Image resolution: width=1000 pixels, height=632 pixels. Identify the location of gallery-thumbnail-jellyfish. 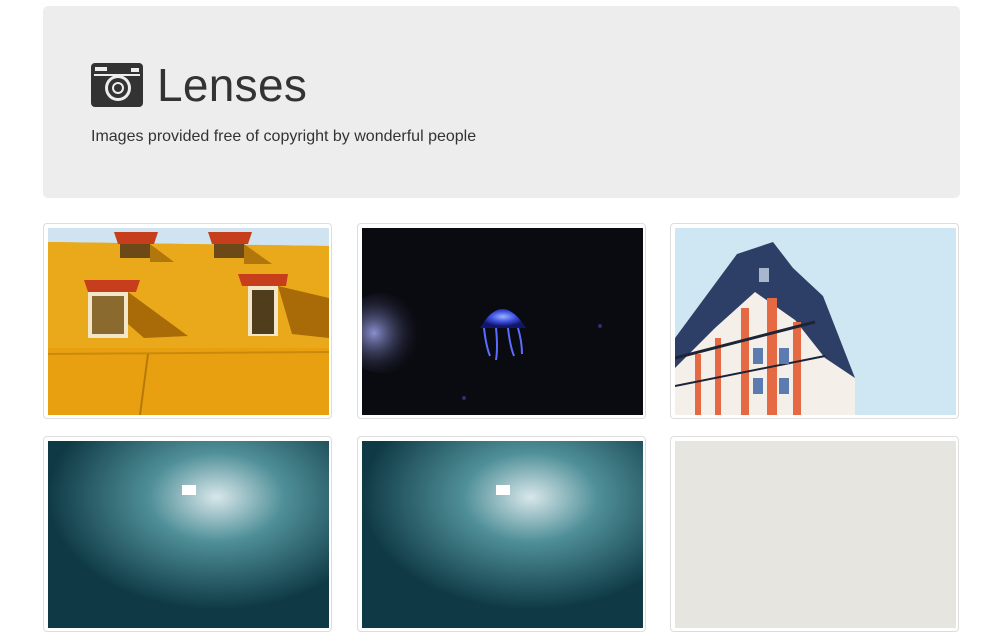
(501, 321).